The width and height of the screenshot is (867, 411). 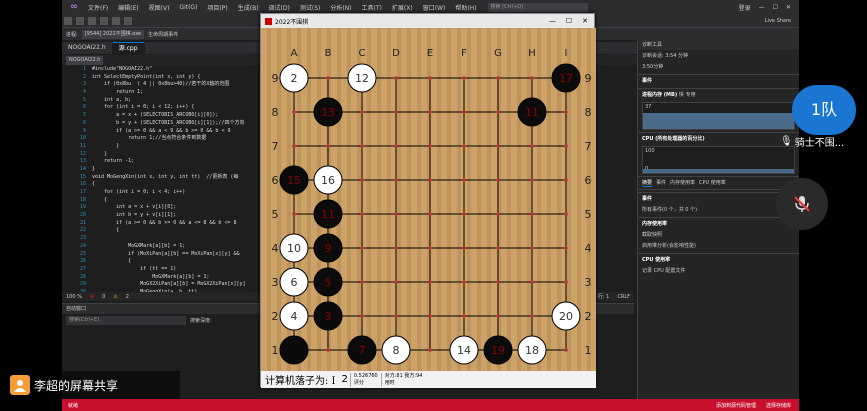 I want to click on process-dropdown: [9544] 2022不围棋.exe, so click(x=113, y=34).